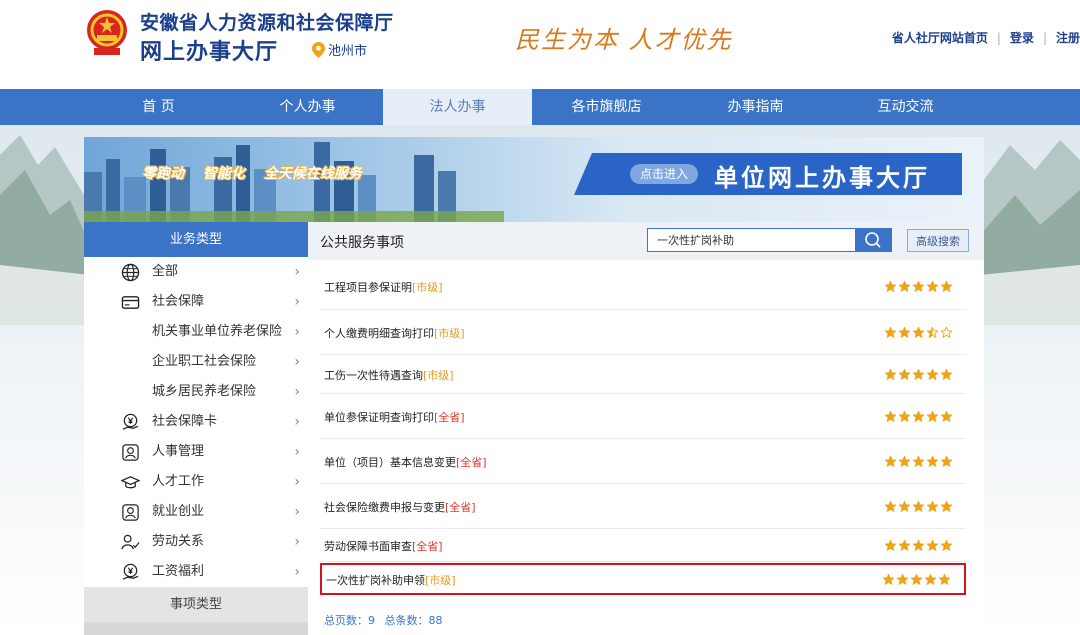 The image size is (1080, 635). What do you see at coordinates (413, 620) in the screenshot?
I see `total-count: 总条数：88` at bounding box center [413, 620].